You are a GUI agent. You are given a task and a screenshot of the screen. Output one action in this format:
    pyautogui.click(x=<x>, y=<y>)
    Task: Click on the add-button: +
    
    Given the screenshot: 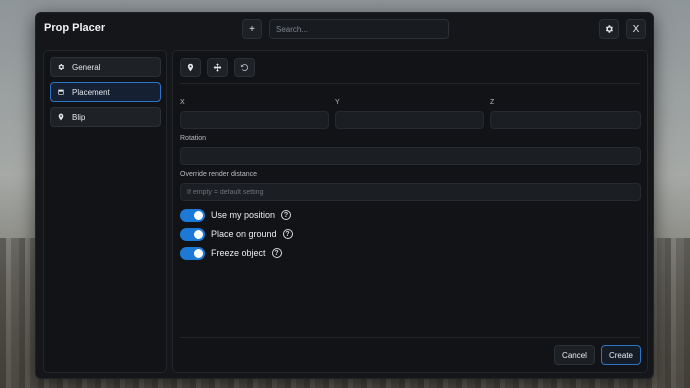 What is the action you would take?
    pyautogui.click(x=252, y=29)
    